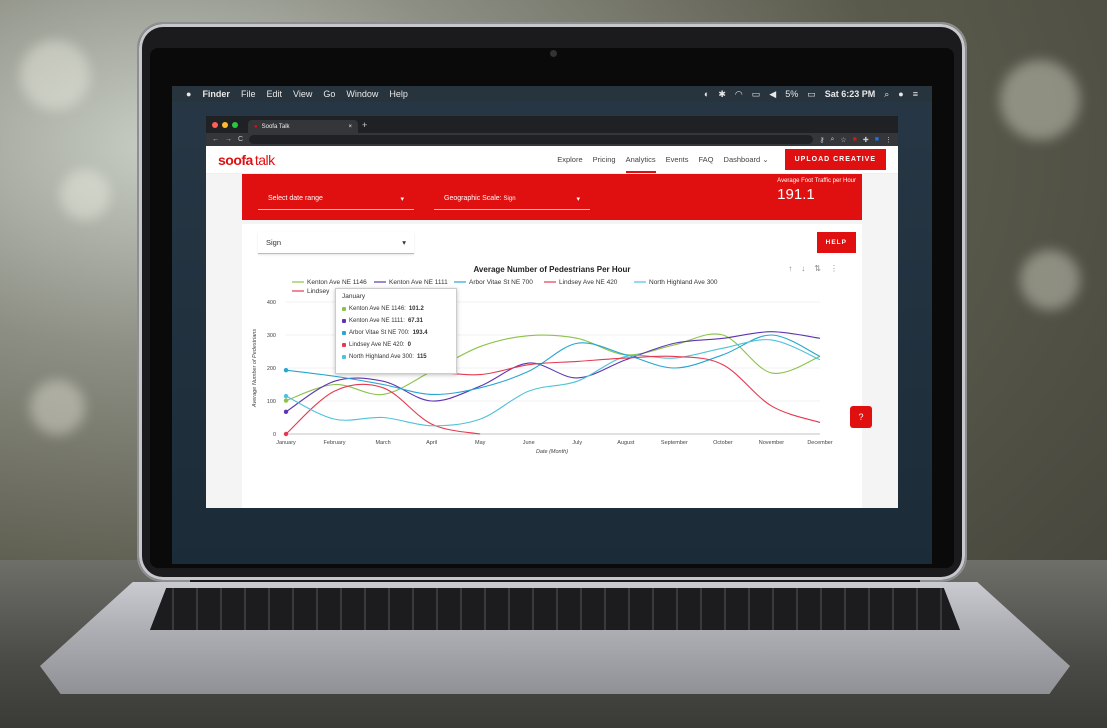 This screenshot has width=1107, height=728. Describe the element at coordinates (318, 291) in the screenshot. I see `legend-item: Lindsey` at that location.